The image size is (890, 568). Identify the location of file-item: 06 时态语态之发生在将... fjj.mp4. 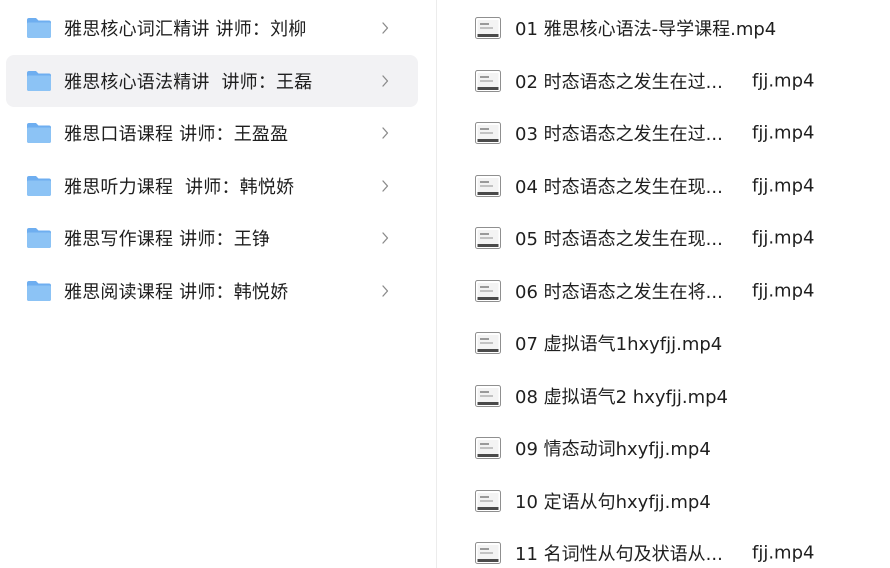
(675, 291).